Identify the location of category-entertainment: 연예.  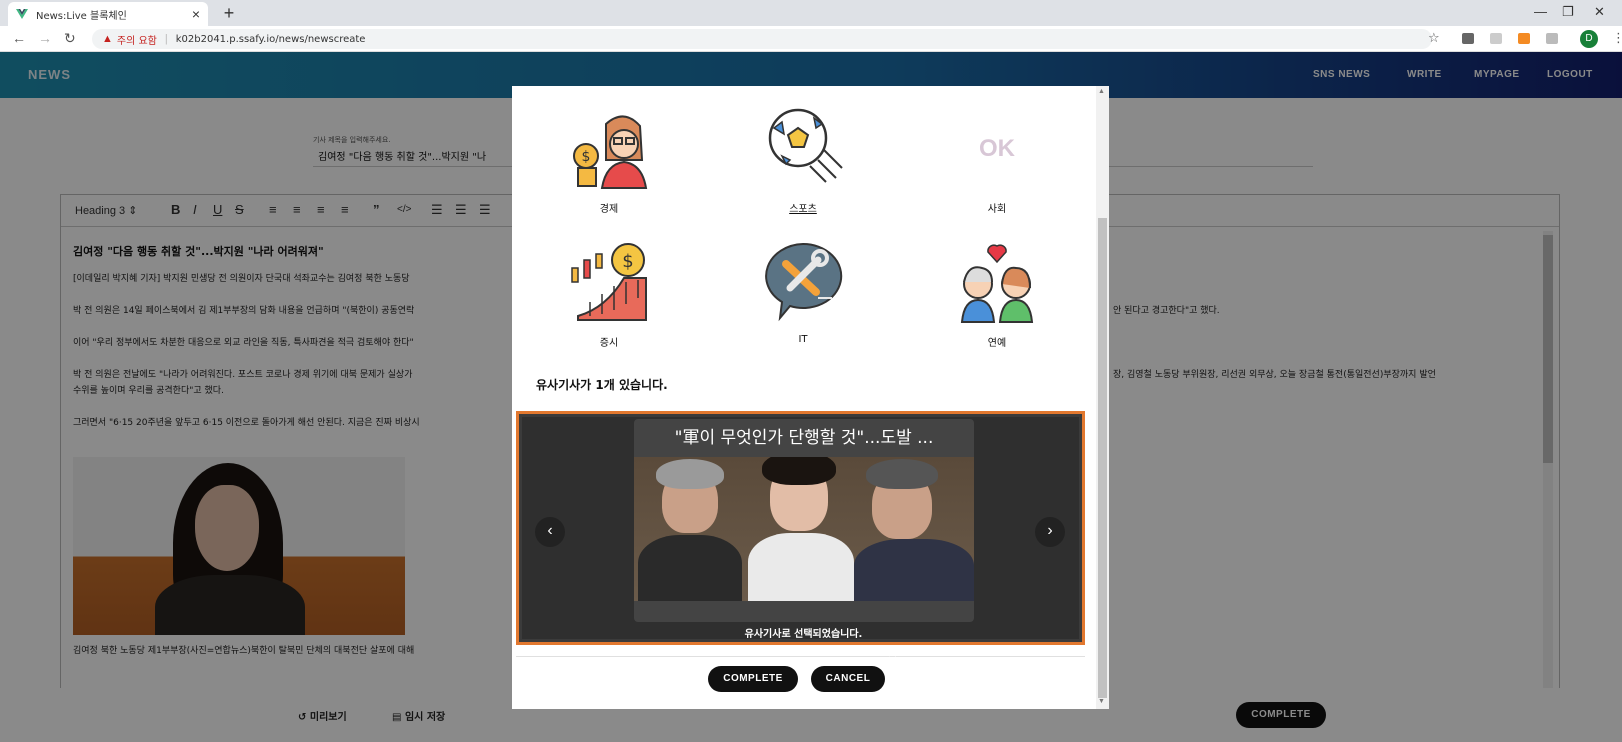
(997, 293).